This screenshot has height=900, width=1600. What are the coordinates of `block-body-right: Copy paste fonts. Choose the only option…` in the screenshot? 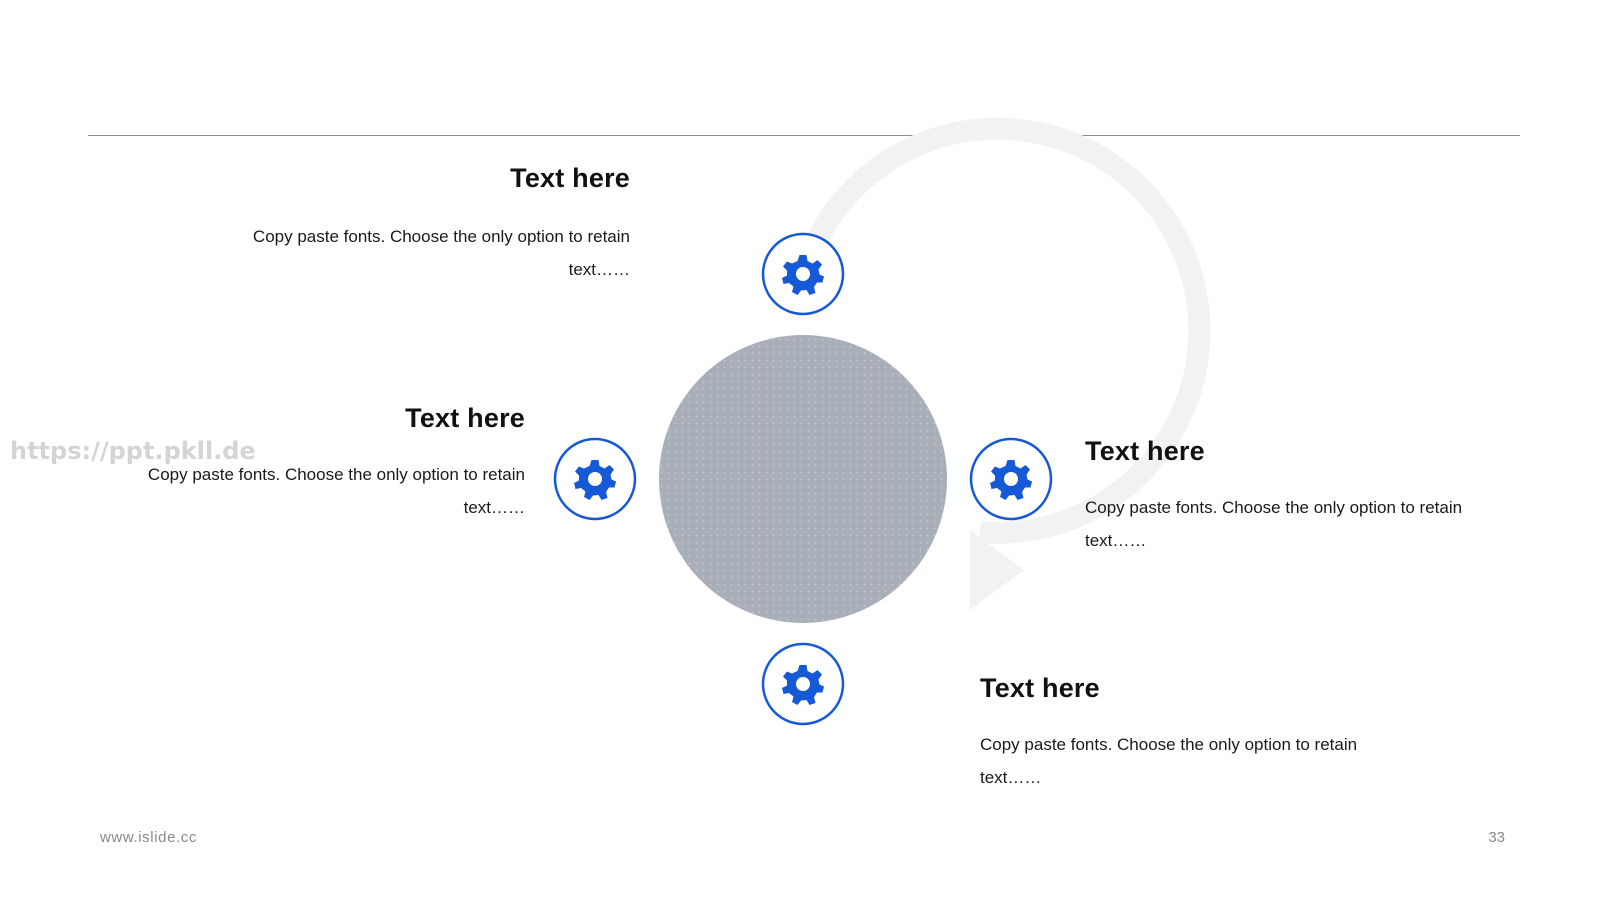 It's located at (1274, 524).